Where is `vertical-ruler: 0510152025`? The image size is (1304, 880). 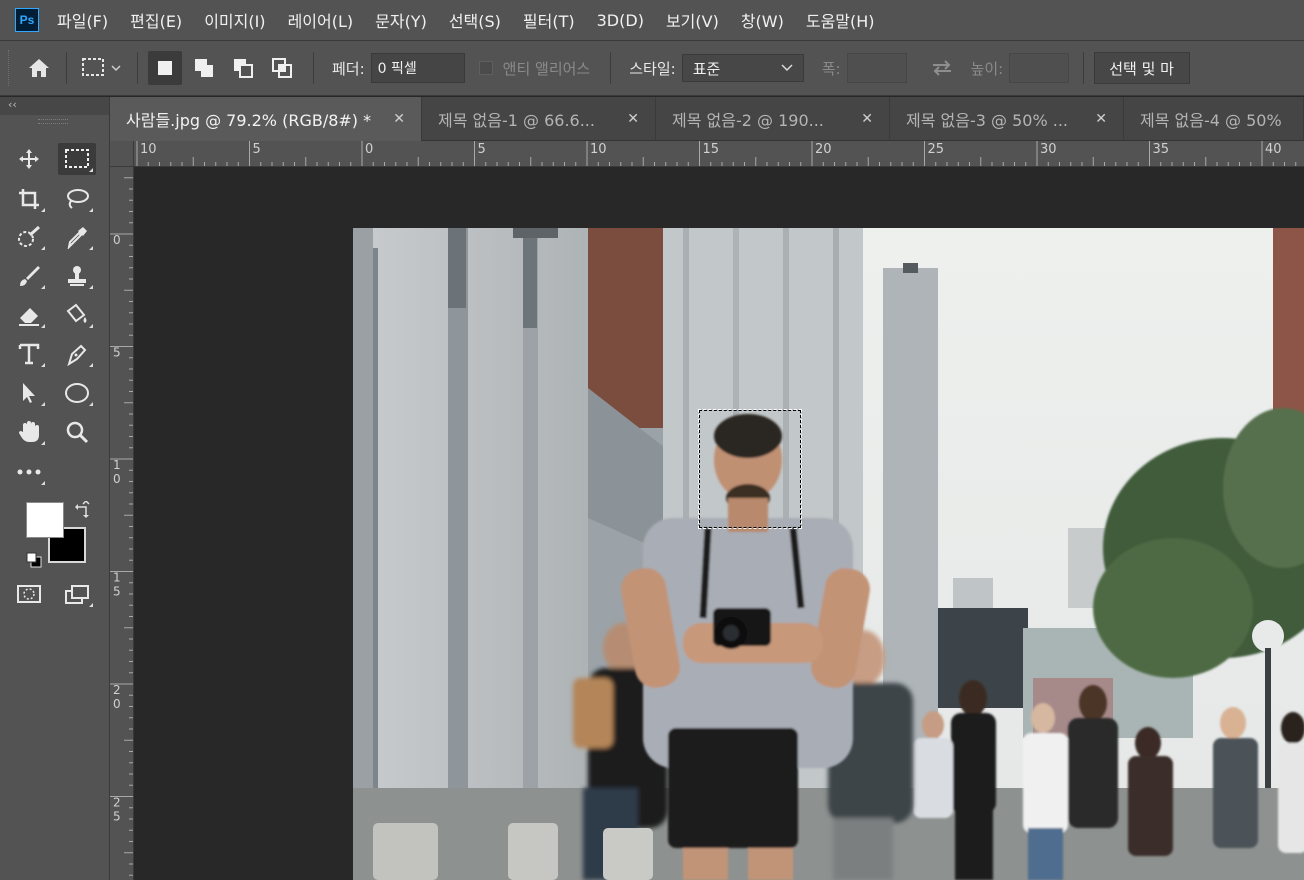 vertical-ruler: 0510152025 is located at coordinates (122, 523).